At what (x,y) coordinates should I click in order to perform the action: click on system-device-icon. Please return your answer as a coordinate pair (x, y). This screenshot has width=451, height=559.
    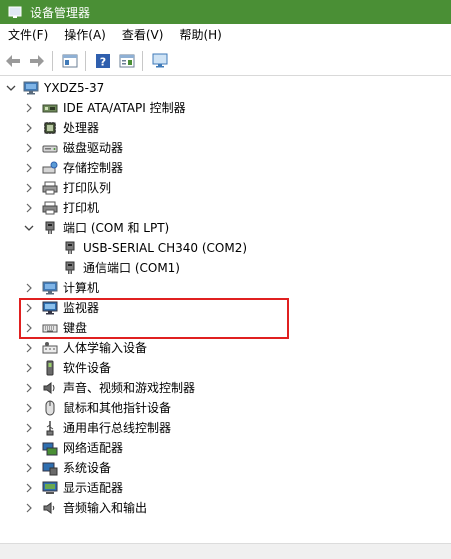
    Looking at the image, I should click on (50, 468).